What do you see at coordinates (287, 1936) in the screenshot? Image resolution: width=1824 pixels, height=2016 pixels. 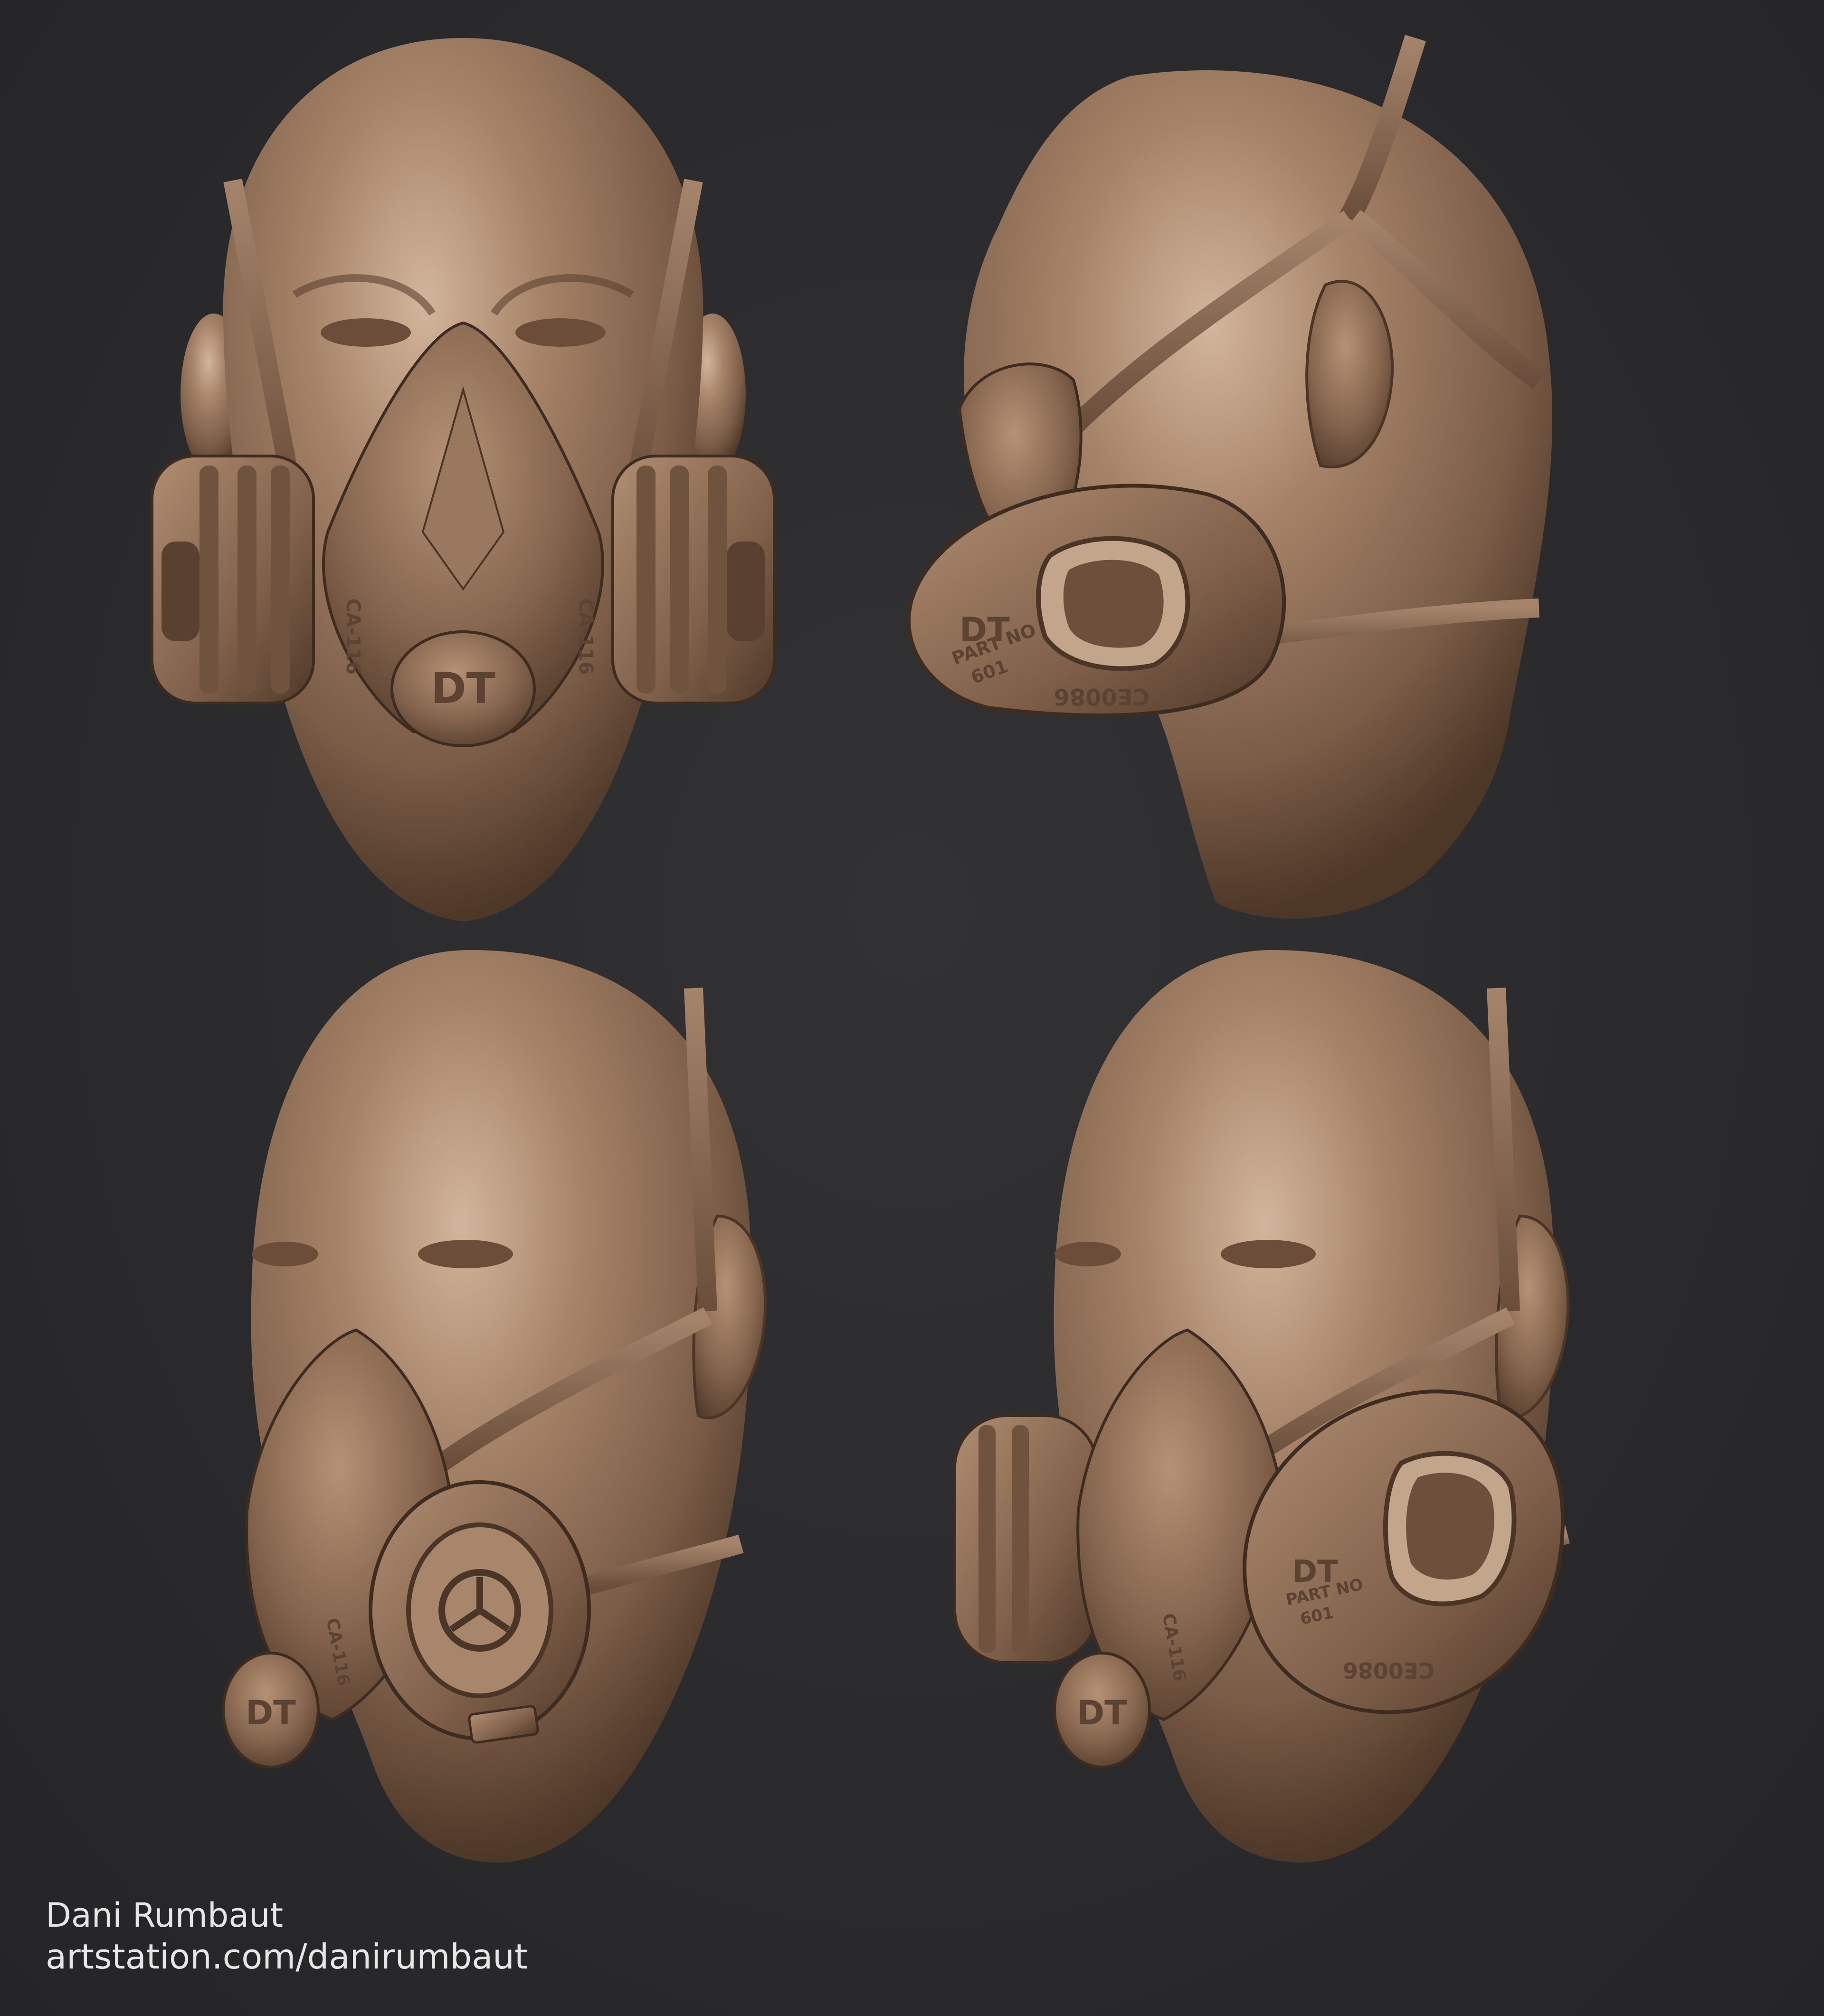 I see `credits-block: Dani Rumbaut artstation.com/danirumbaut` at bounding box center [287, 1936].